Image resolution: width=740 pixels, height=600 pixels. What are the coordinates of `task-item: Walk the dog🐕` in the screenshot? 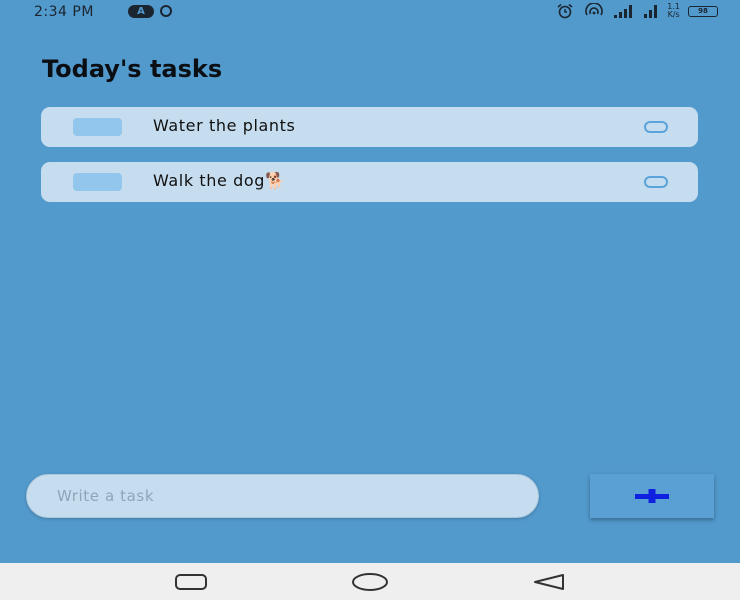 It's located at (369, 182).